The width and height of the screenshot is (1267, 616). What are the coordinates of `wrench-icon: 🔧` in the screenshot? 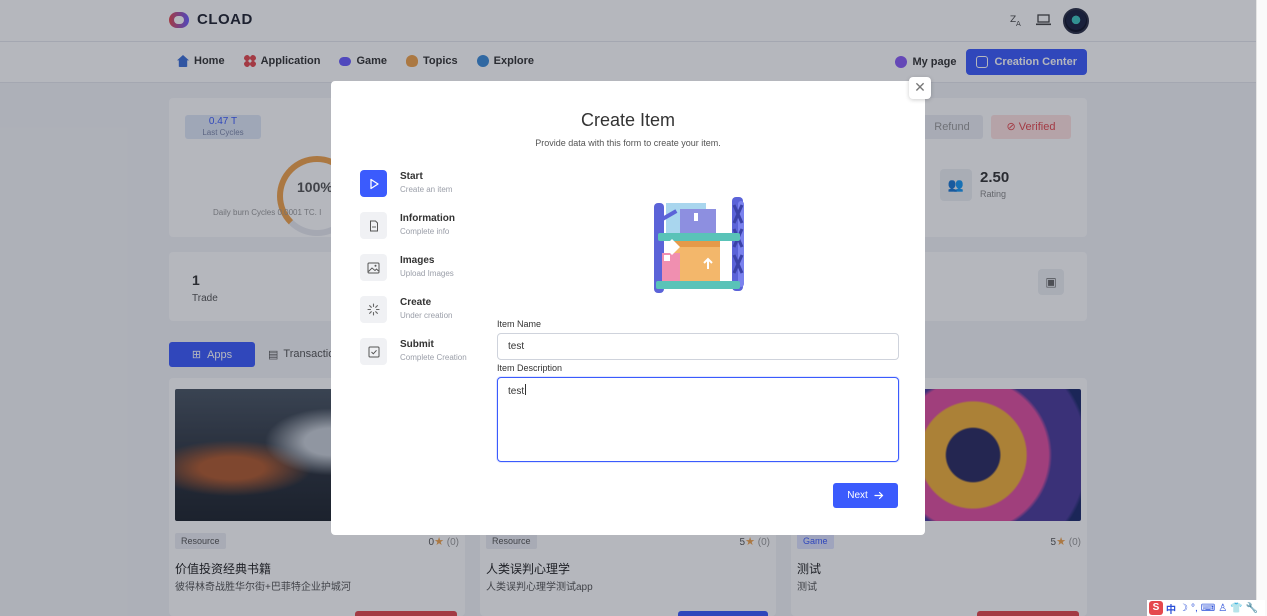 It's located at (1252, 608).